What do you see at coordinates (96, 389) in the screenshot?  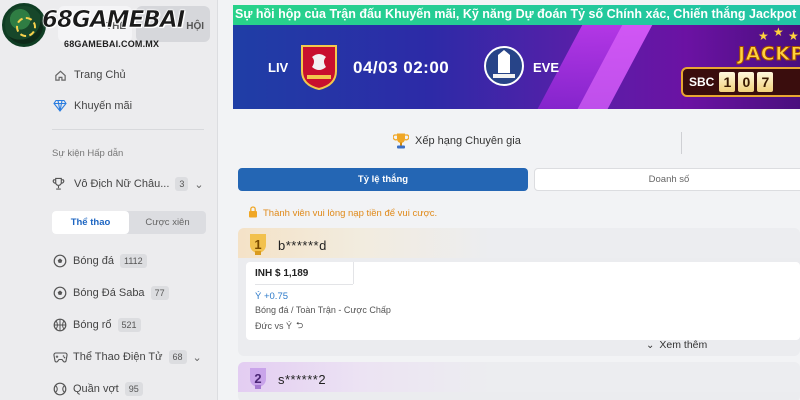 I see `sport-label: Quần vợt` at bounding box center [96, 389].